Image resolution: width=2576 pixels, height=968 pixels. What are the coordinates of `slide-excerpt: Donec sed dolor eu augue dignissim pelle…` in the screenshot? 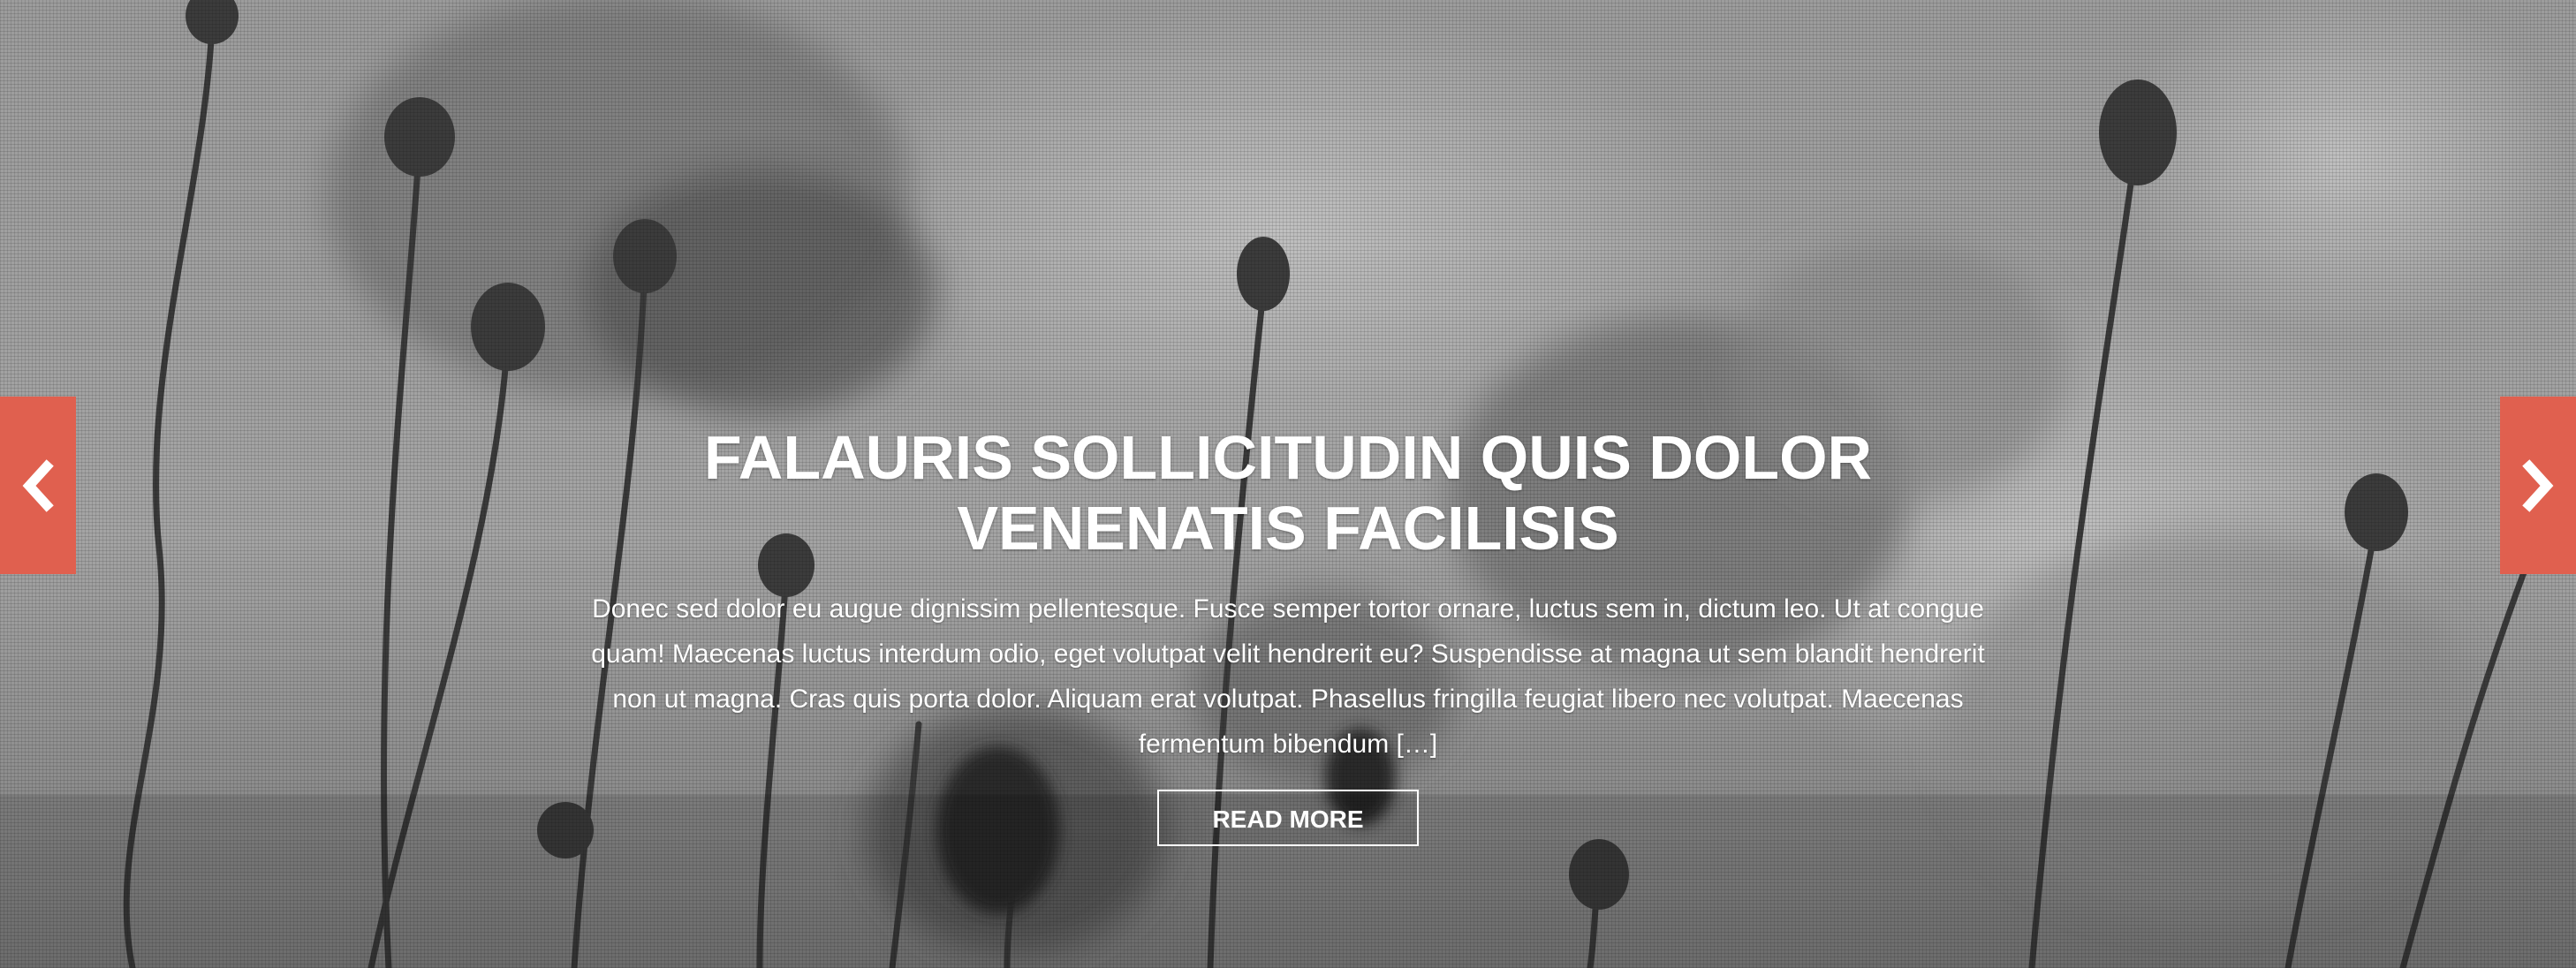 It's located at (1288, 677).